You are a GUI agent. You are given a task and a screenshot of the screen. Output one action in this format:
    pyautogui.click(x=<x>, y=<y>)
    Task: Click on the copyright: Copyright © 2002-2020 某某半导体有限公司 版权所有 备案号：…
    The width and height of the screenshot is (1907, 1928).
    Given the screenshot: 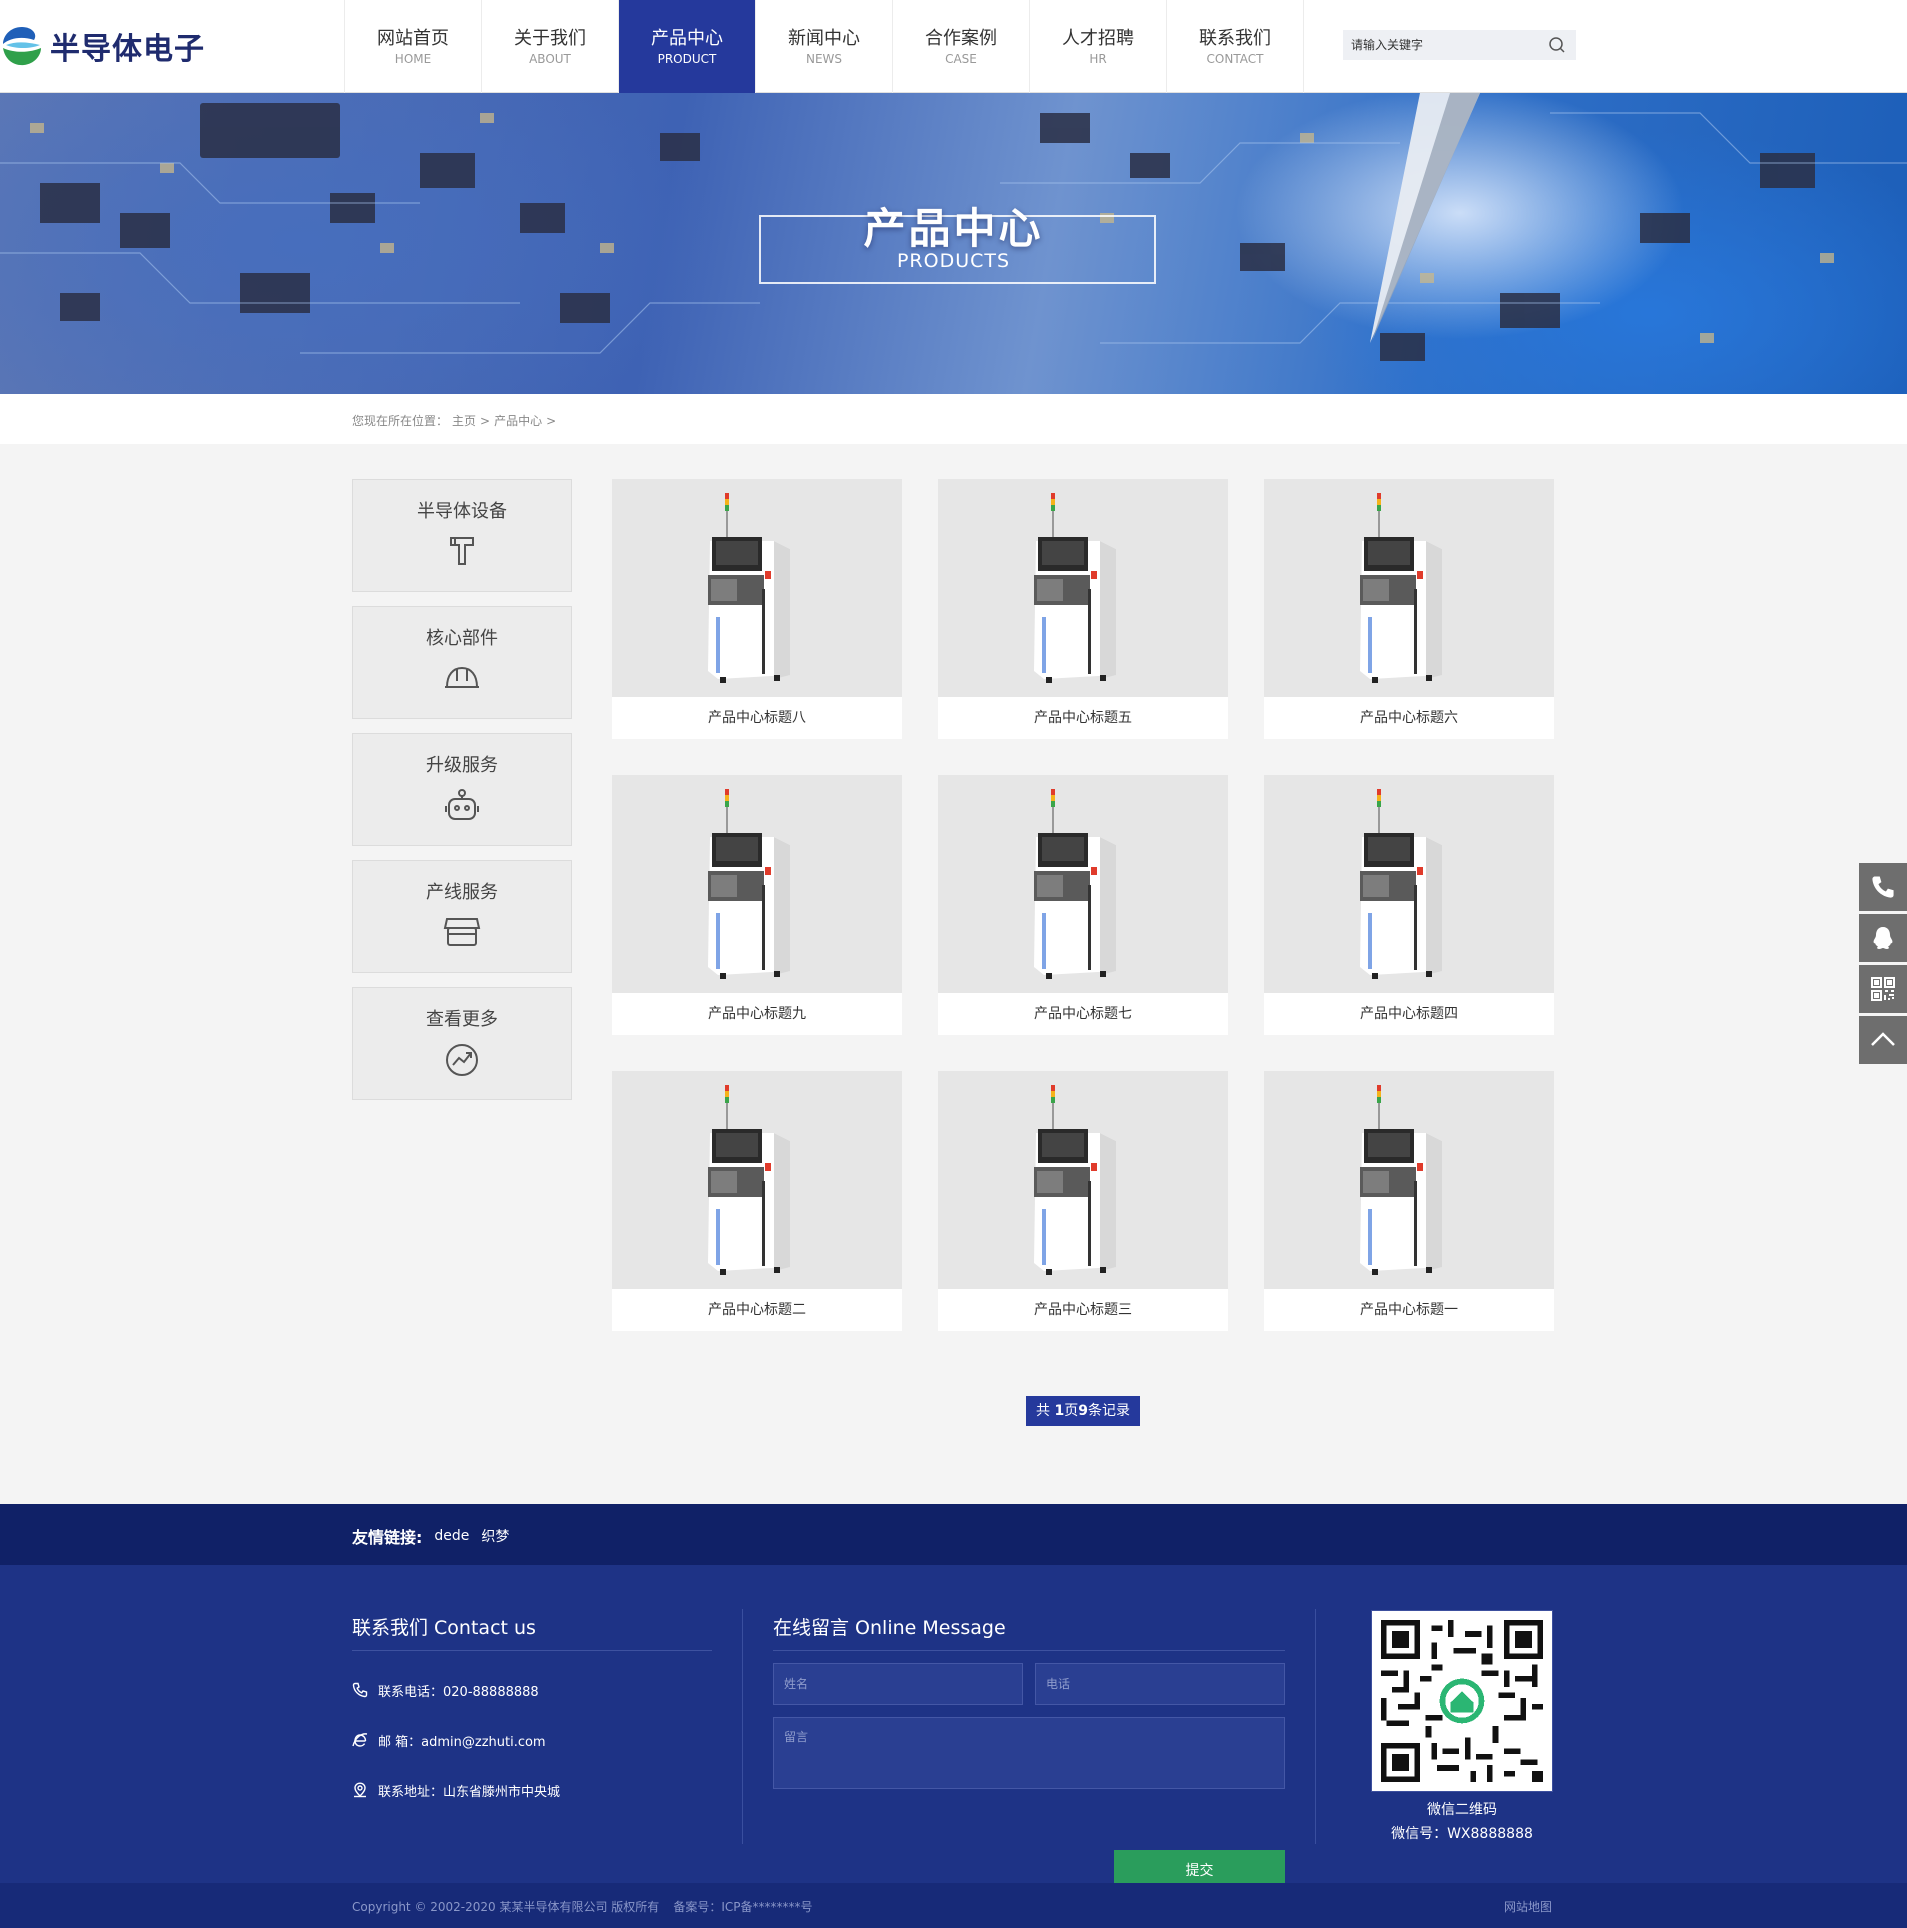 What is the action you would take?
    pyautogui.click(x=589, y=1906)
    